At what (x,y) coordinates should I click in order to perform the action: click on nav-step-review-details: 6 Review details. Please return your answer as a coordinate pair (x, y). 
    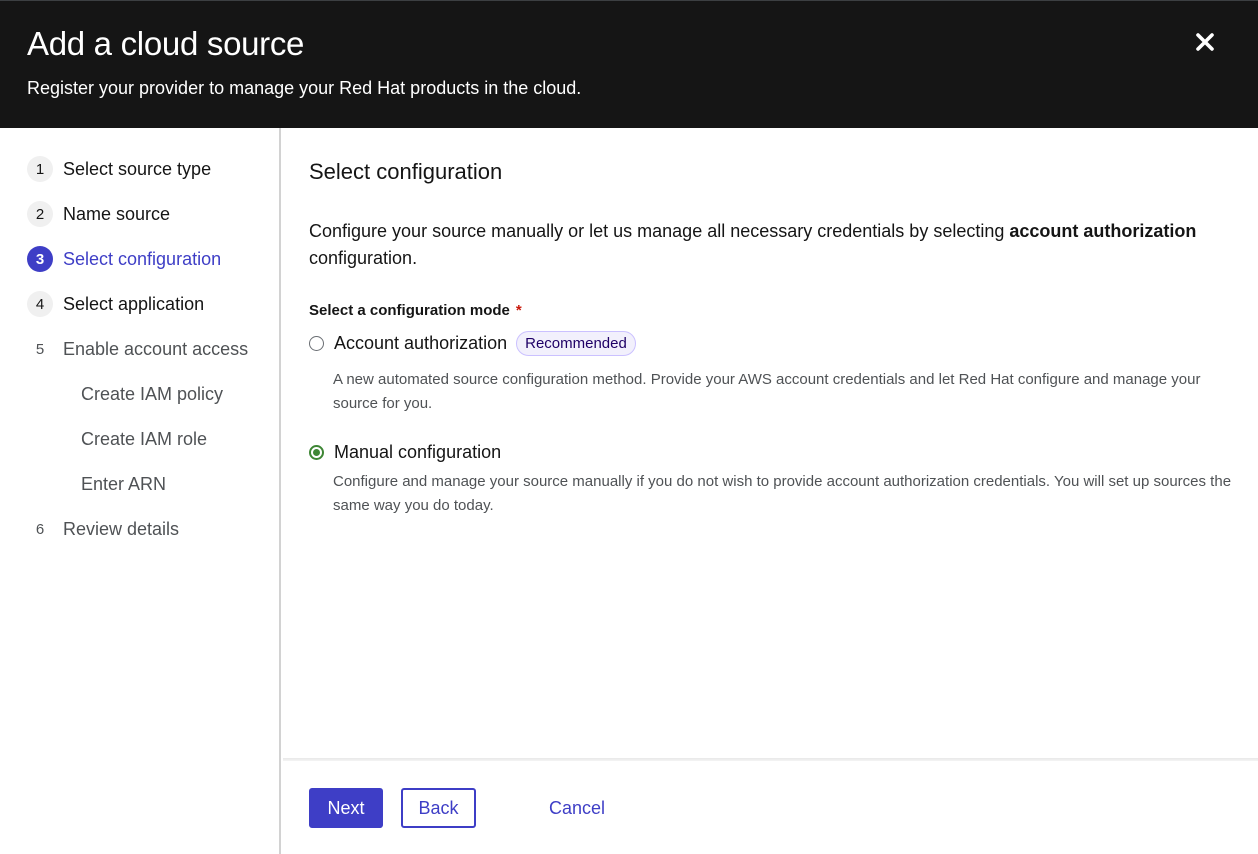
    Looking at the image, I should click on (103, 529).